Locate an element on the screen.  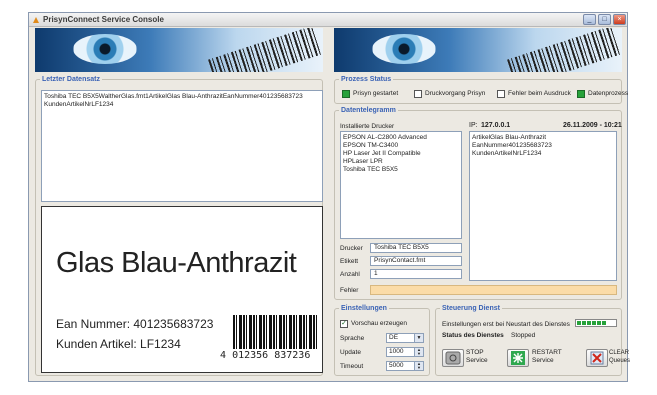
chevron-down-icon: ▼ is located at coordinates (418, 338).